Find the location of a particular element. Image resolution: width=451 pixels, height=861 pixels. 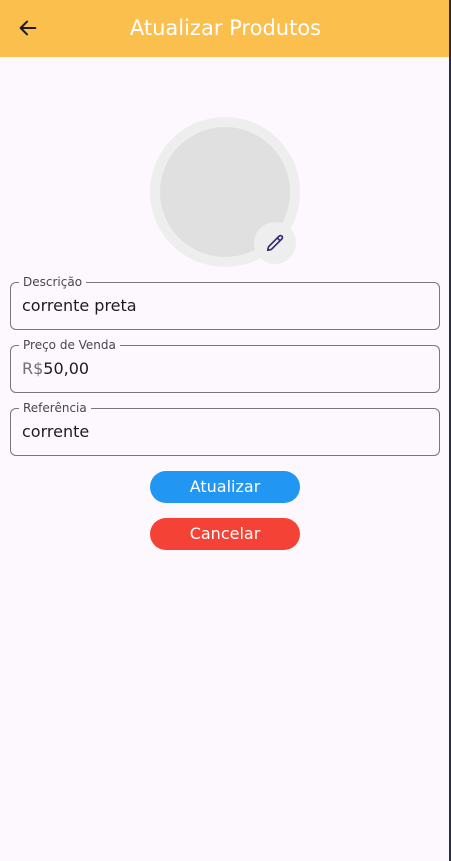

preco-field: Preço de Venda R$50,00 is located at coordinates (225, 365).